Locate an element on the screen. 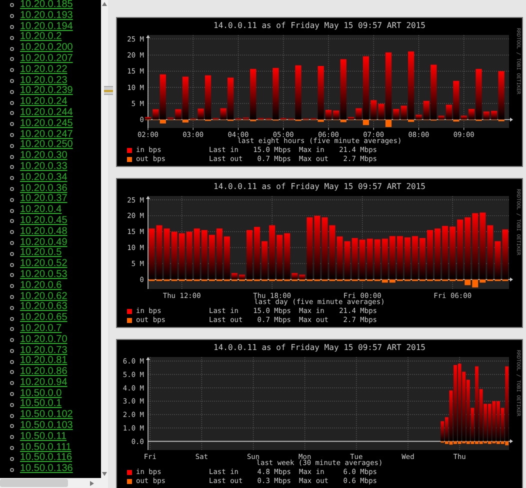 The image size is (526, 488). host-link: 10.20.0.194 is located at coordinates (46, 27).